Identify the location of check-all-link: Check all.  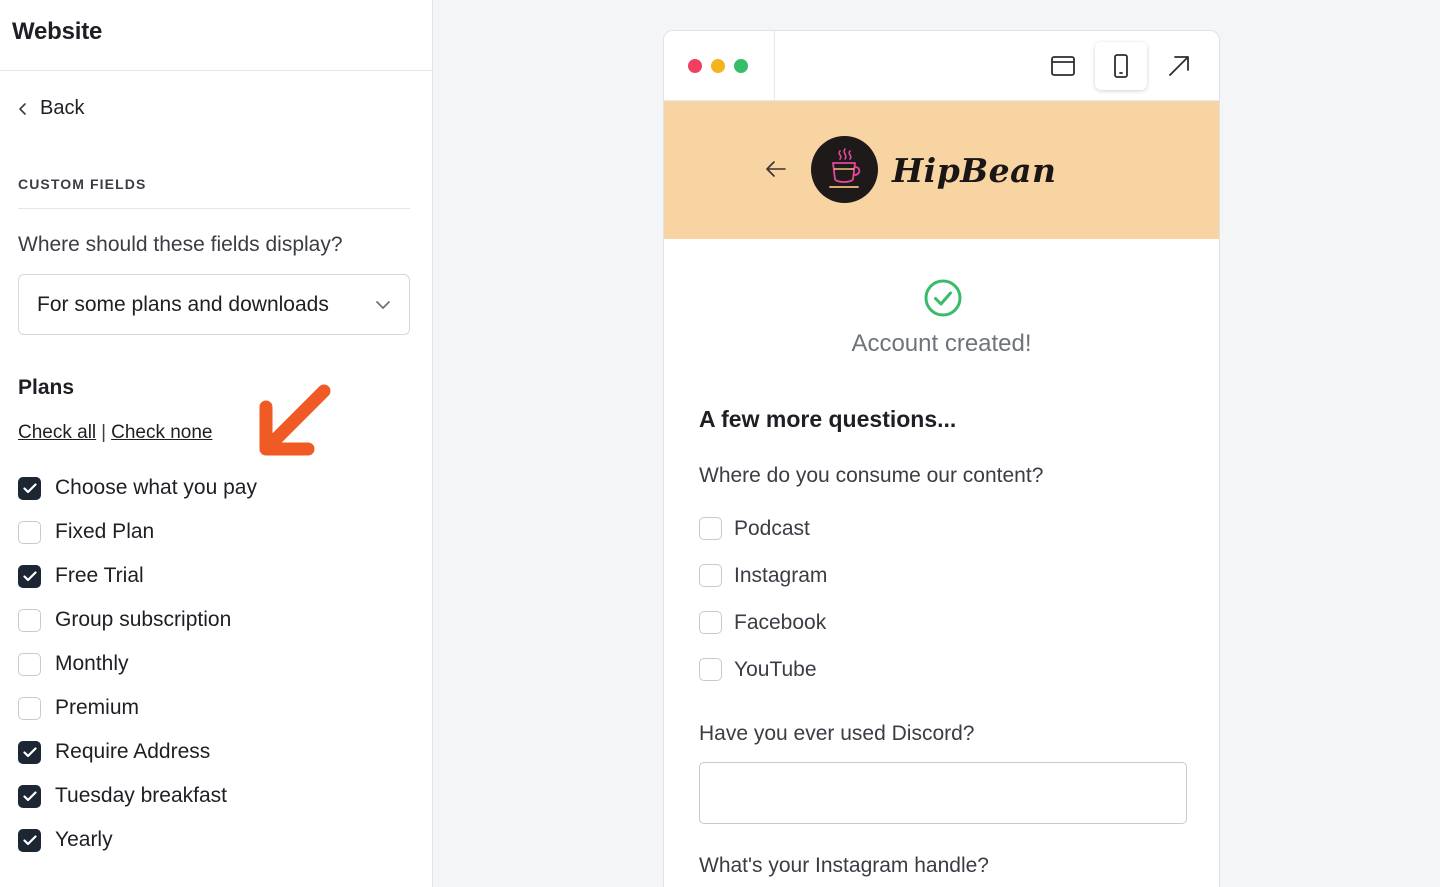
(57, 432).